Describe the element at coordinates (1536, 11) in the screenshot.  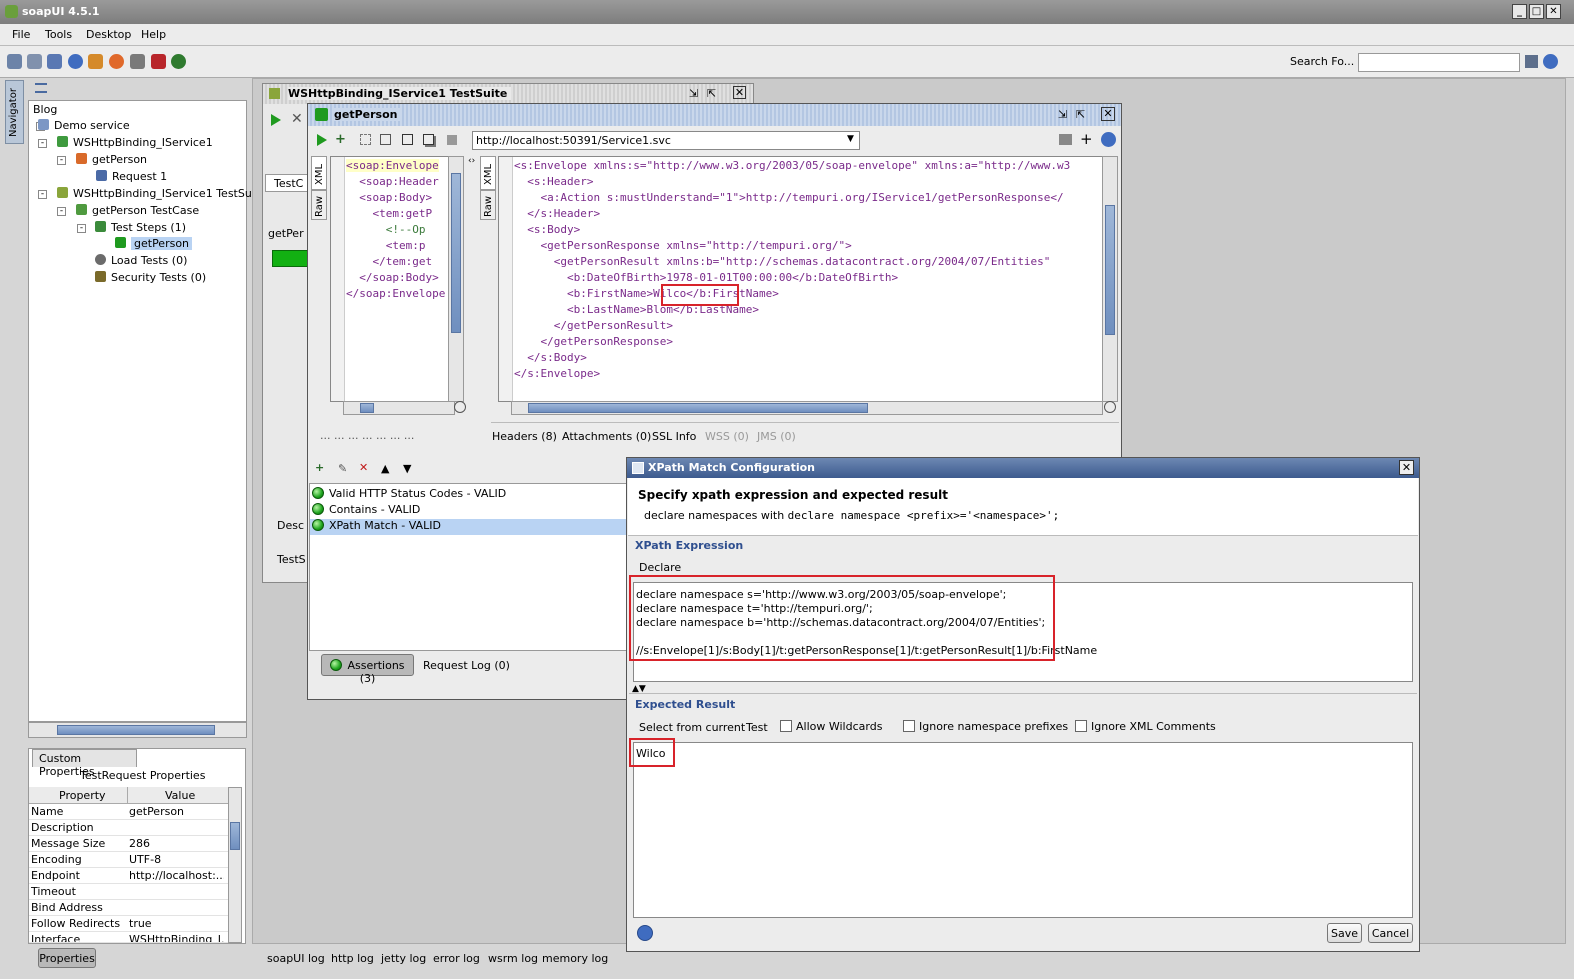
I see `maximize-icon: □` at that location.